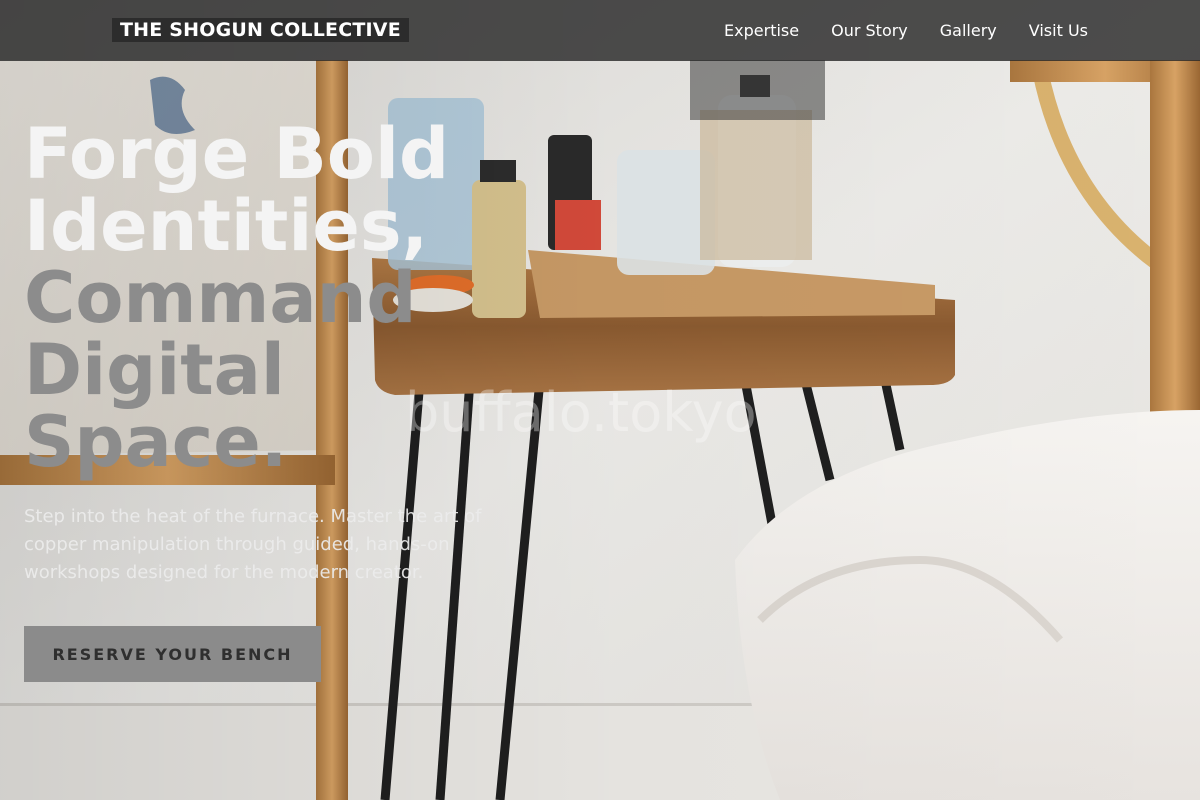 The image size is (1200, 800). What do you see at coordinates (154, 370) in the screenshot?
I see `headline-line: Digital` at bounding box center [154, 370].